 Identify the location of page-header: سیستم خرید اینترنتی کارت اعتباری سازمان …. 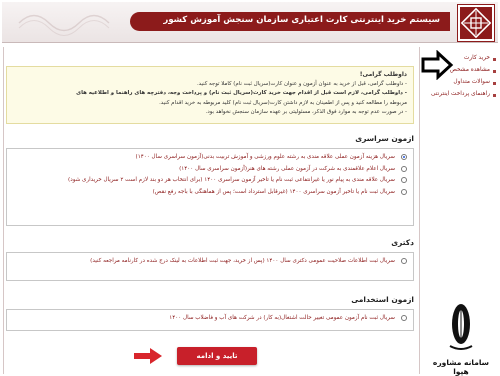
(250, 22).